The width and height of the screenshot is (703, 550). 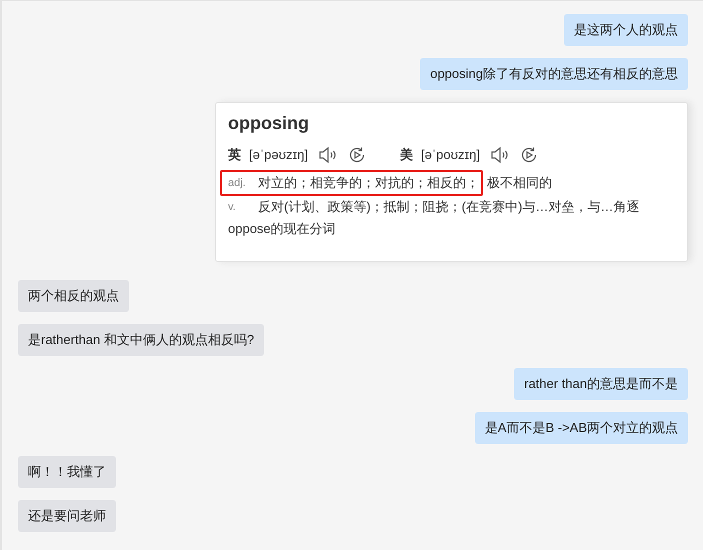 I want to click on pos-label: adj., so click(x=237, y=183).